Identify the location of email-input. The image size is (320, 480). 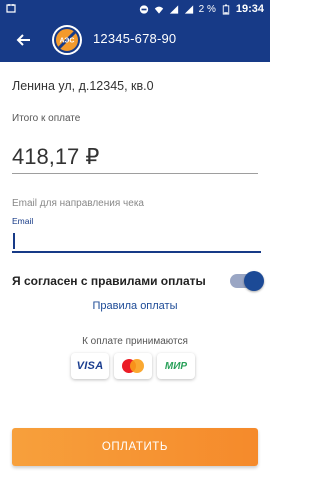
(136, 241).